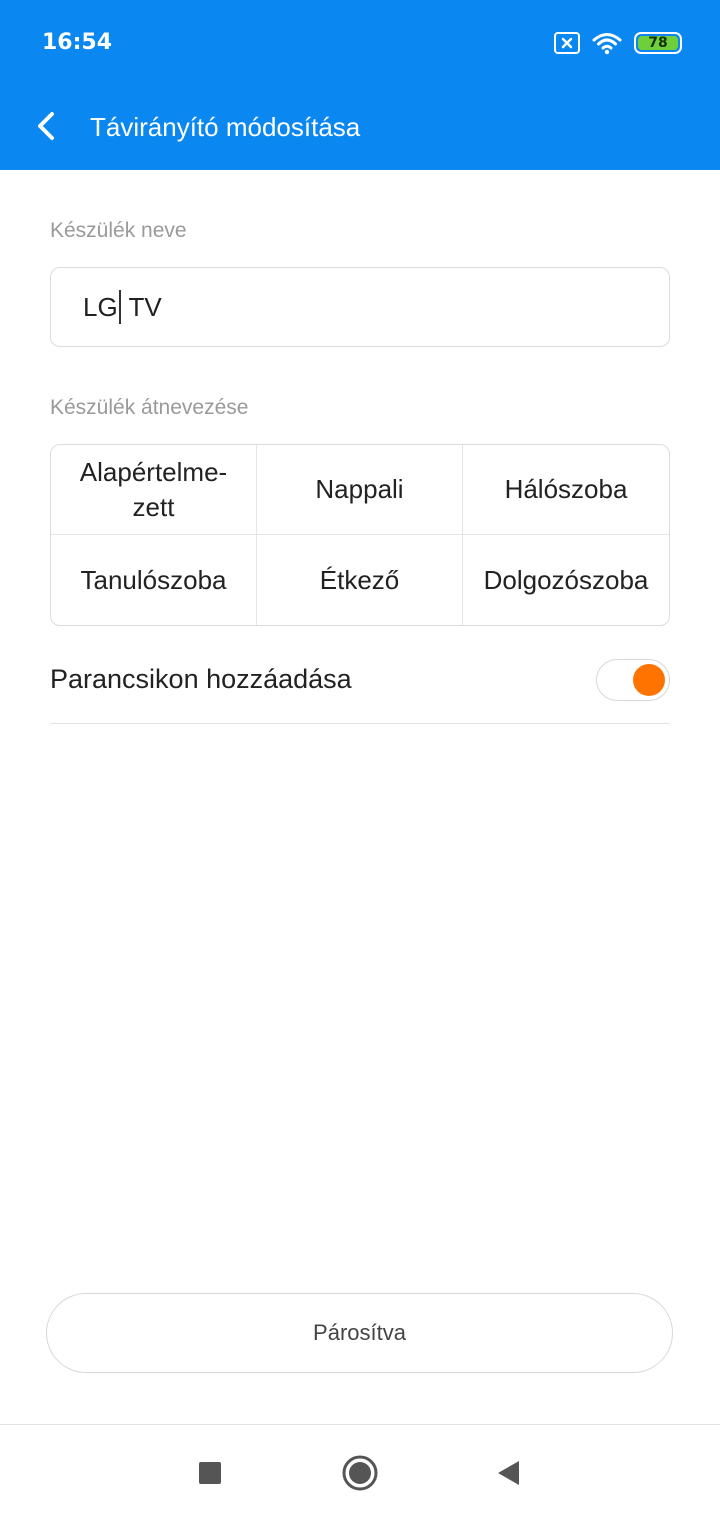 This screenshot has height=1520, width=720. I want to click on circle-home-icon, so click(360, 1473).